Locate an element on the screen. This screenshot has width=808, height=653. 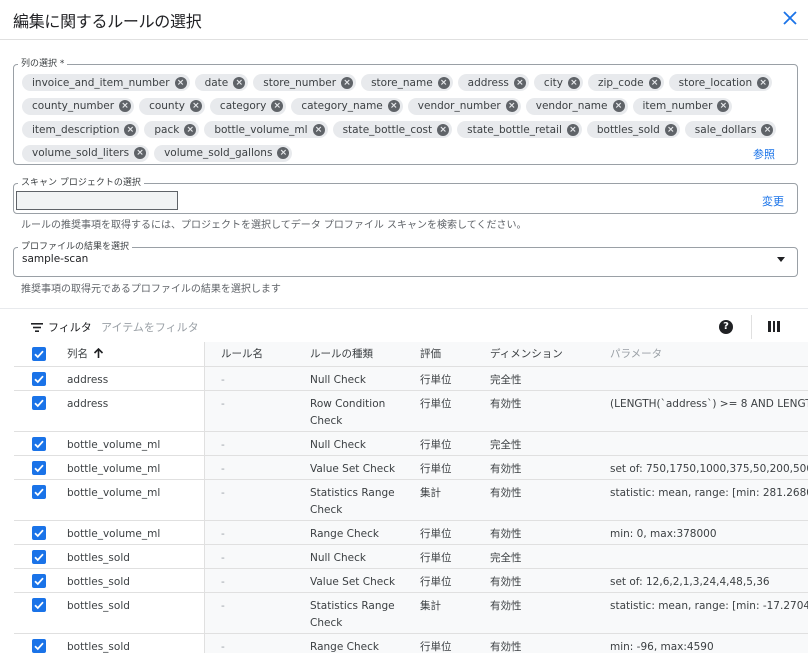
browse-link: 参照 is located at coordinates (764, 154).